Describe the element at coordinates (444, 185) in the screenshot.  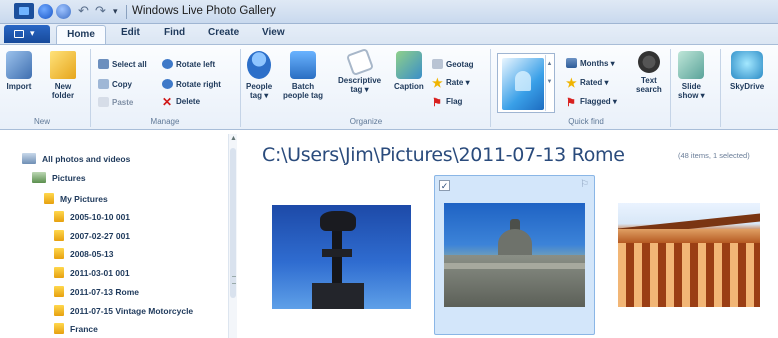
I see `checkbox-icon: ✓` at that location.